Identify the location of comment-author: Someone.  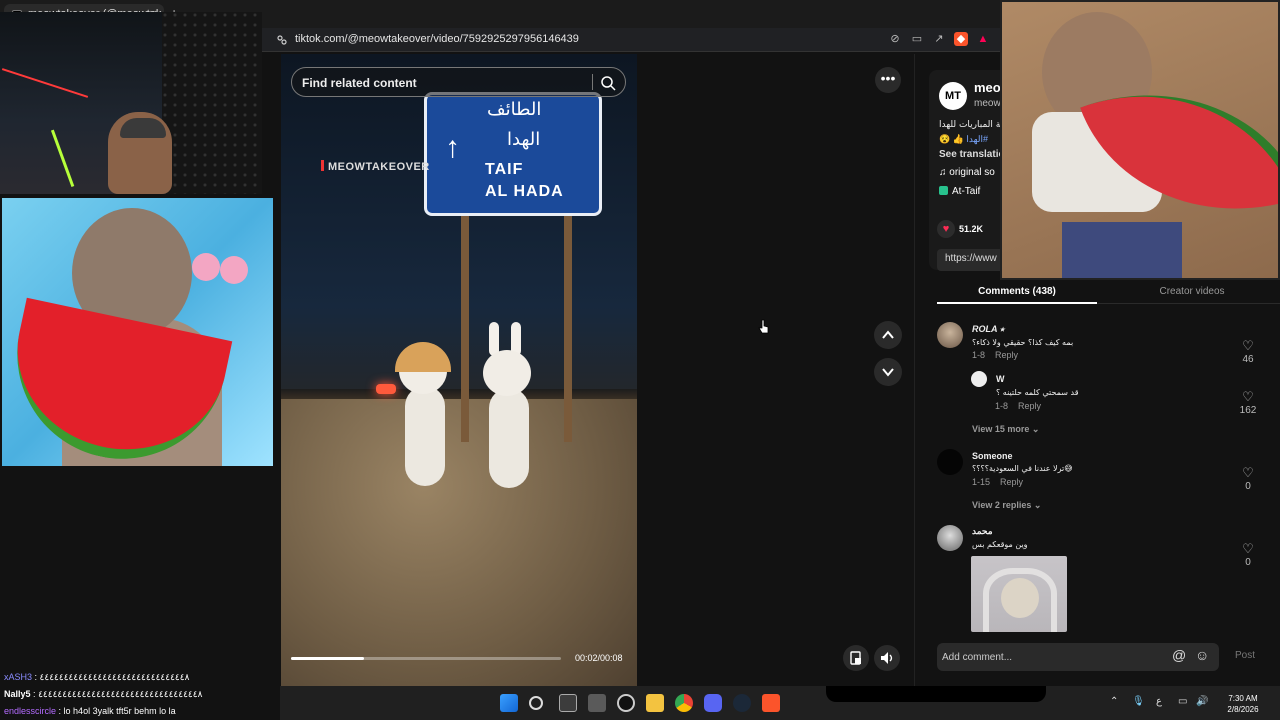
(992, 456).